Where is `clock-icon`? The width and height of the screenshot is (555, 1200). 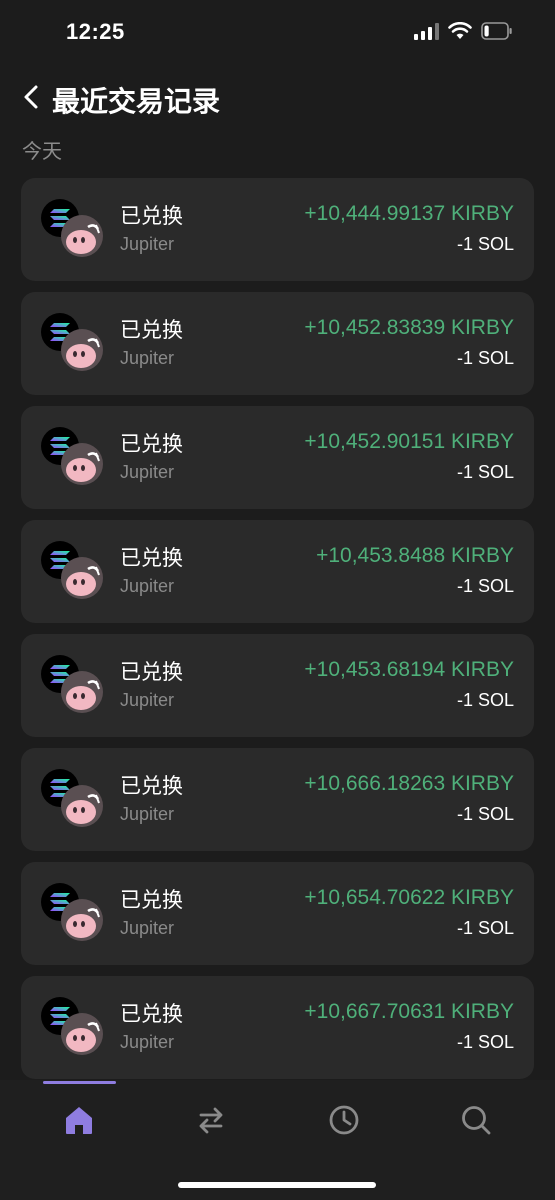
clock-icon is located at coordinates (344, 1120).